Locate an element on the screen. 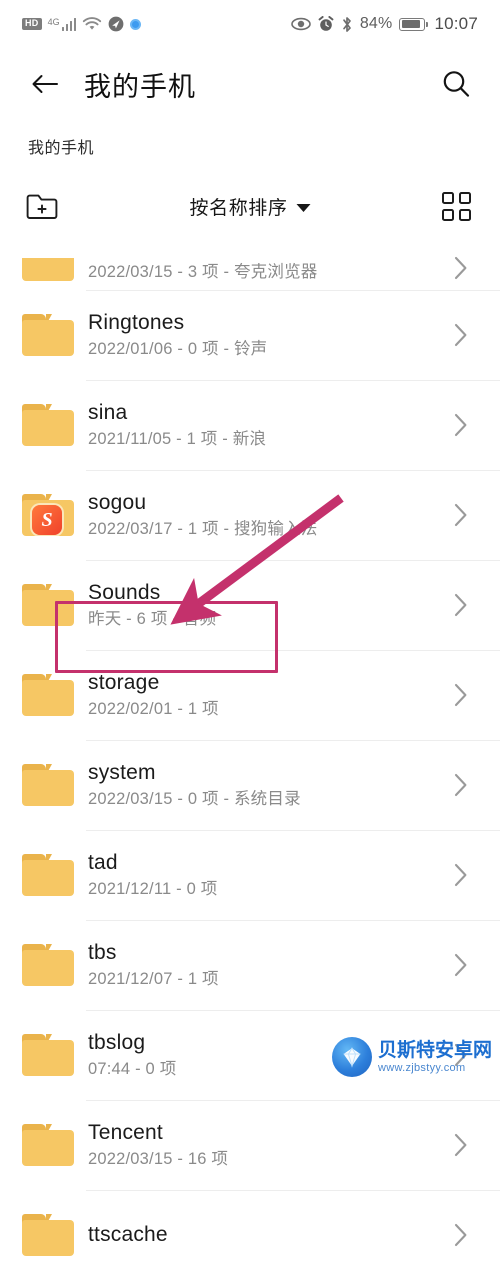 The height and width of the screenshot is (1280, 500). battery-icon is located at coordinates (414, 24).